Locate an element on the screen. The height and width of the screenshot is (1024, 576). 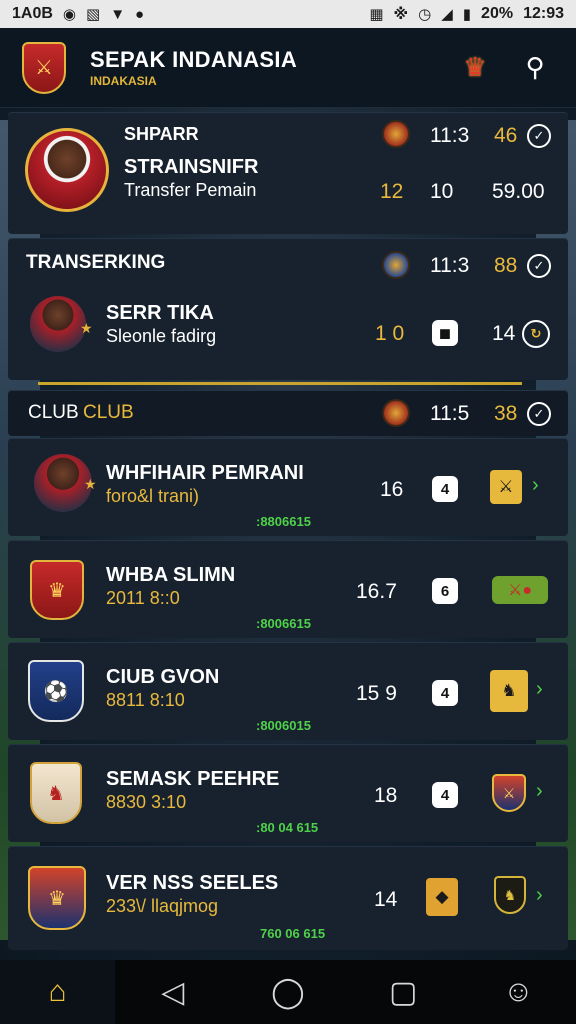
transfer-player-name: SERR TIKA is located at coordinates (160, 313).